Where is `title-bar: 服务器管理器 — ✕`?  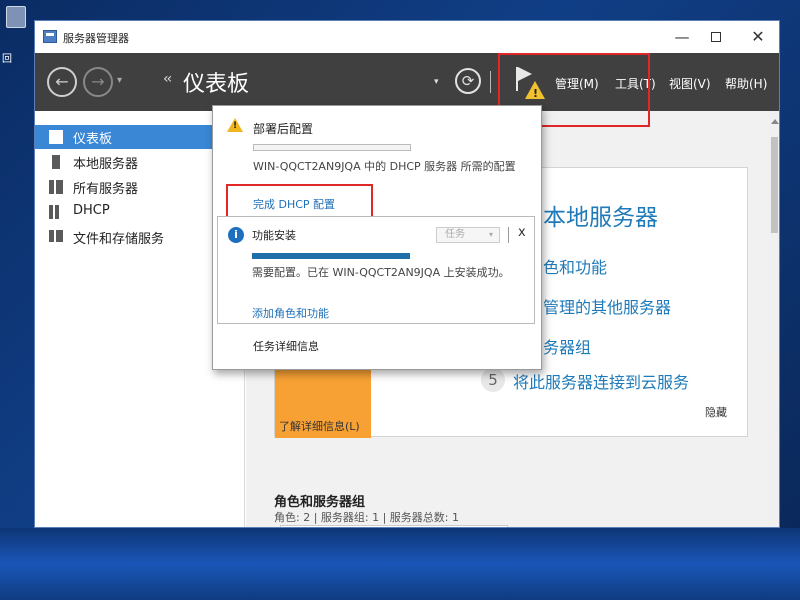 title-bar: 服务器管理器 — ✕ is located at coordinates (407, 37).